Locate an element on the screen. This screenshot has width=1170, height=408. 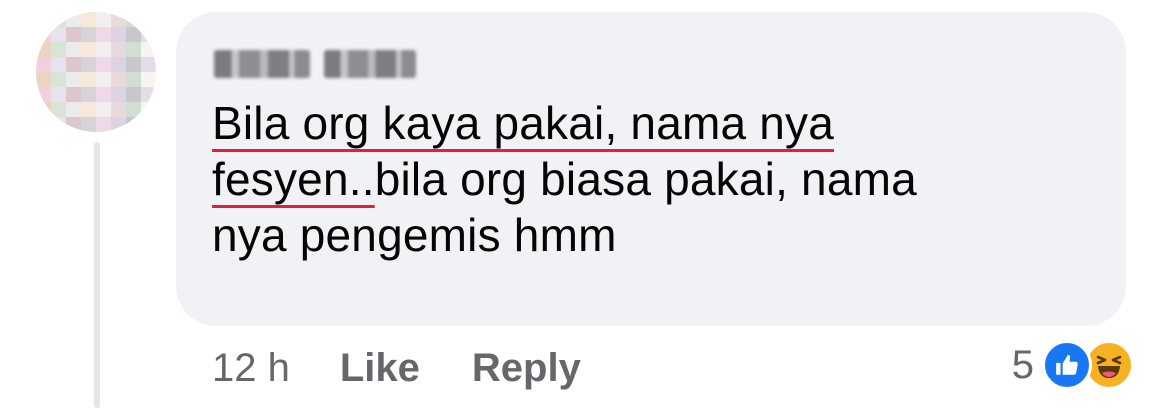
comment-text-line: Bila org kaya pakai, nama nya is located at coordinates (662, 123).